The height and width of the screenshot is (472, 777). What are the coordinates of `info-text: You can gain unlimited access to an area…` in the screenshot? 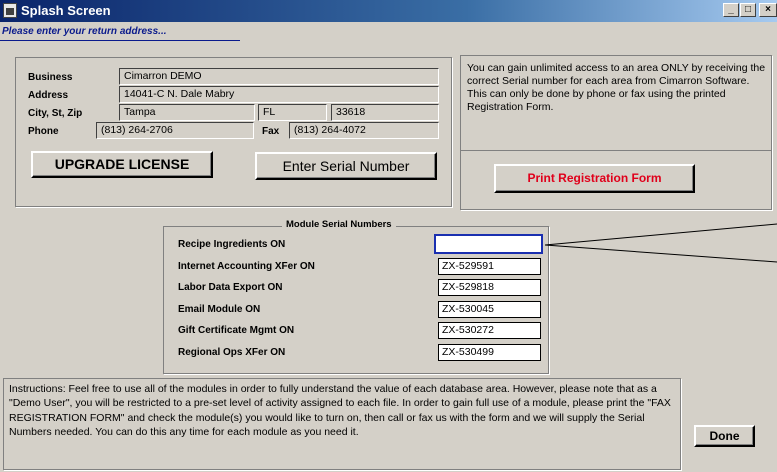 It's located at (616, 87).